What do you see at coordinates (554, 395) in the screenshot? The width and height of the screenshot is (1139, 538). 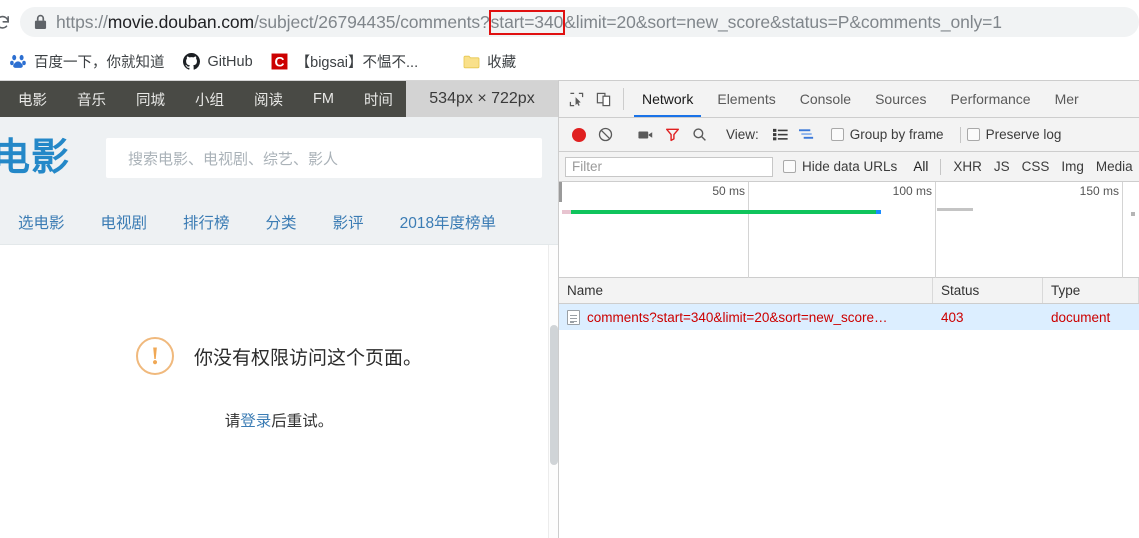 I see `page-scrollbar-thumb` at bounding box center [554, 395].